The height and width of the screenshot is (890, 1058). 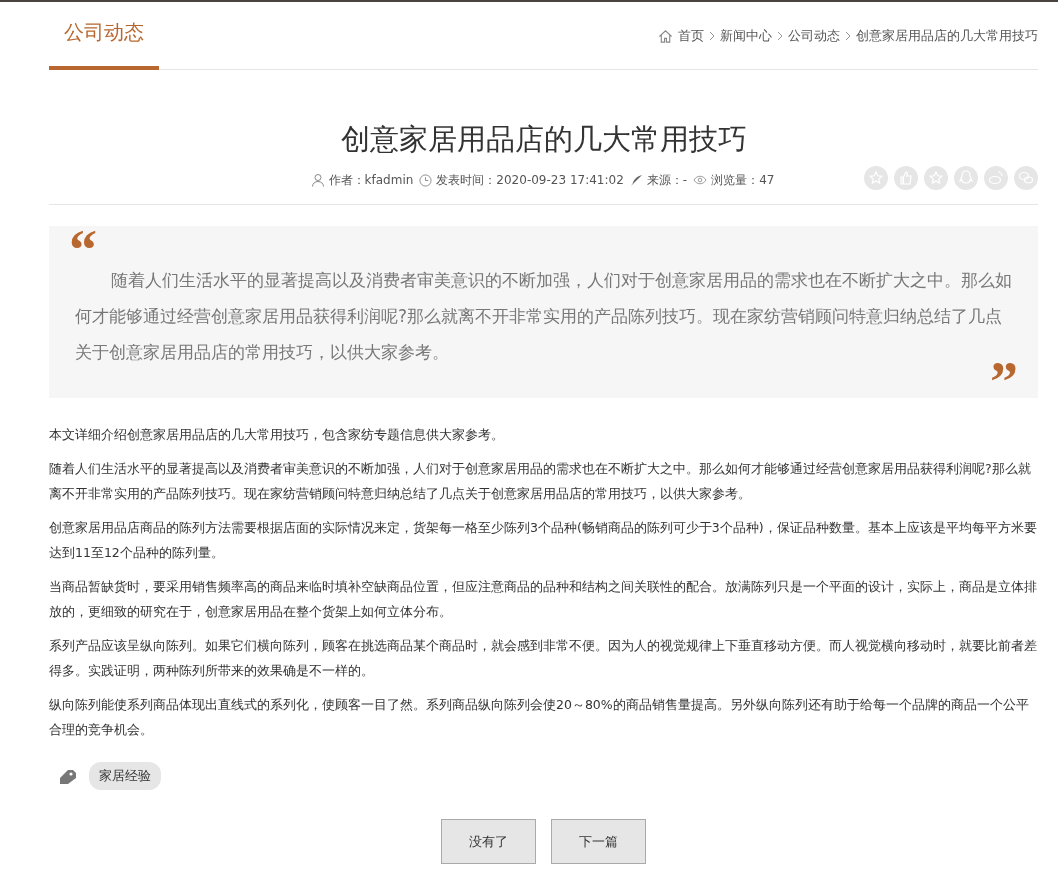 What do you see at coordinates (543, 540) in the screenshot?
I see `article-paragraph: 创意家居用品店商品的陈列方法需要根据店面的实际情况来定，货架每一格至少陈列3个品种(畅销商品的陈列可少于3个品种)，保证品种数量。基本上应该是平均每平方米要达到11至12个品种的陈列量。` at bounding box center [543, 540].